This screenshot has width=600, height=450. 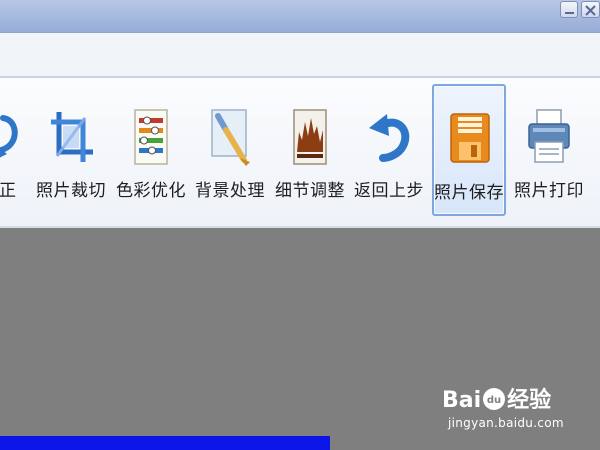 I want to click on watermark-url: jingyan.baidu.com, so click(x=506, y=423).